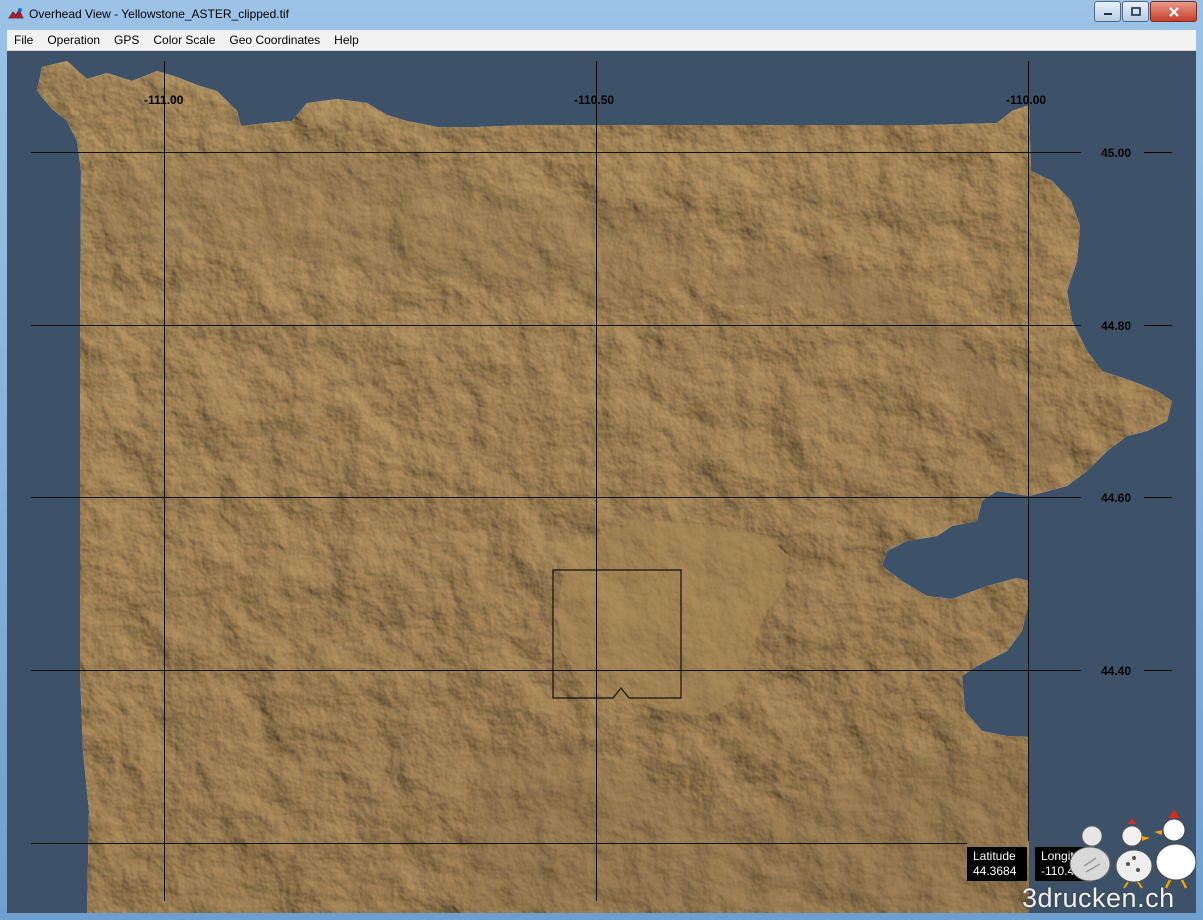 The width and height of the screenshot is (1203, 920). I want to click on menu-geo-coordinates: Geo Coordinates, so click(274, 40).